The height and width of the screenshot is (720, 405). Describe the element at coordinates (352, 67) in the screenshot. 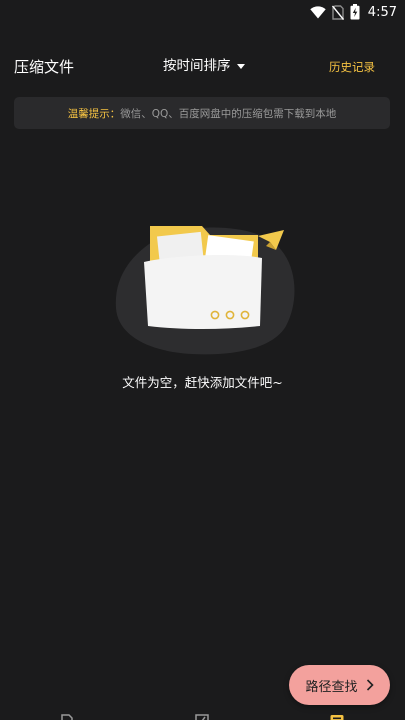

I see `history-button: 历史记录` at that location.